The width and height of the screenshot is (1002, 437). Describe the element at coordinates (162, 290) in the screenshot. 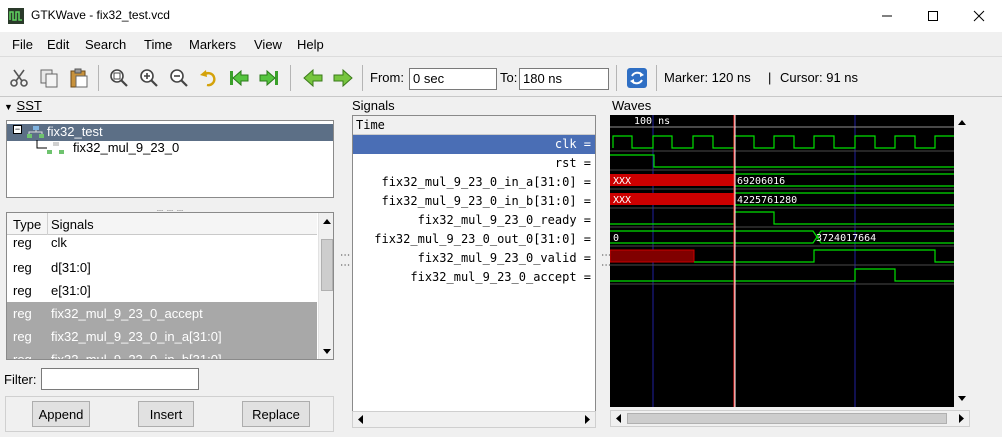

I see `table-row: reg e[31:0]` at that location.